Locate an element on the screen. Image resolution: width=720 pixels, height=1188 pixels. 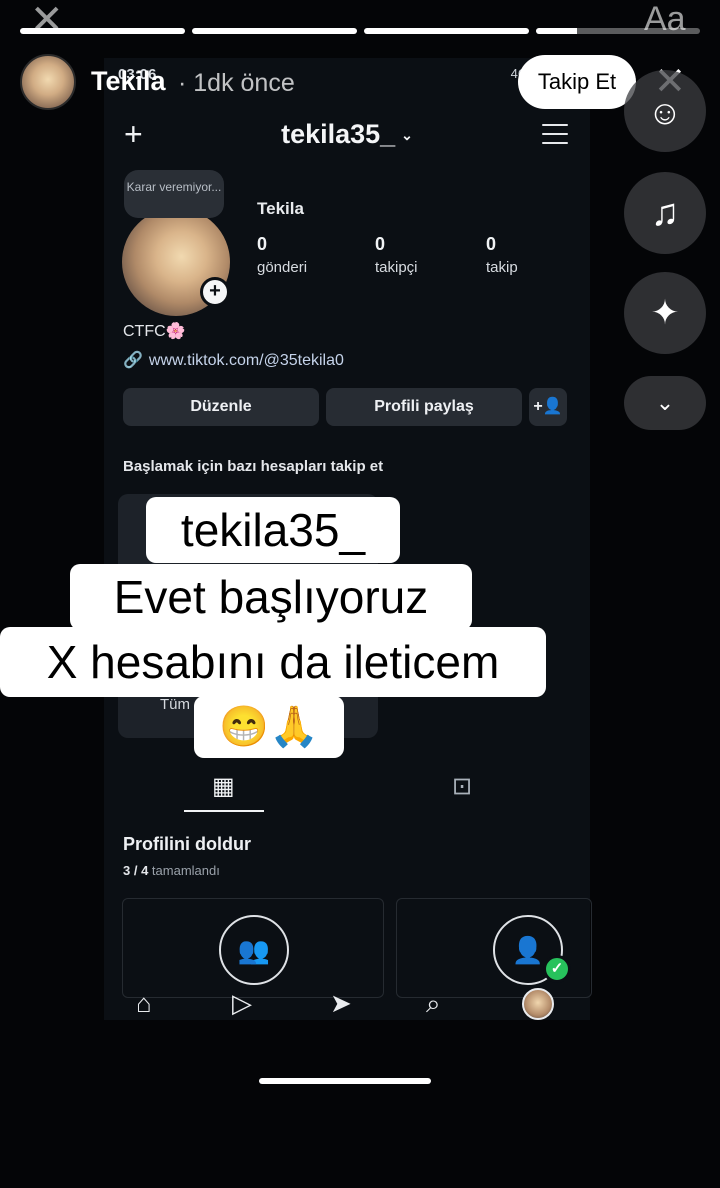
stat-following-value: 0 is located at coordinates (491, 244).